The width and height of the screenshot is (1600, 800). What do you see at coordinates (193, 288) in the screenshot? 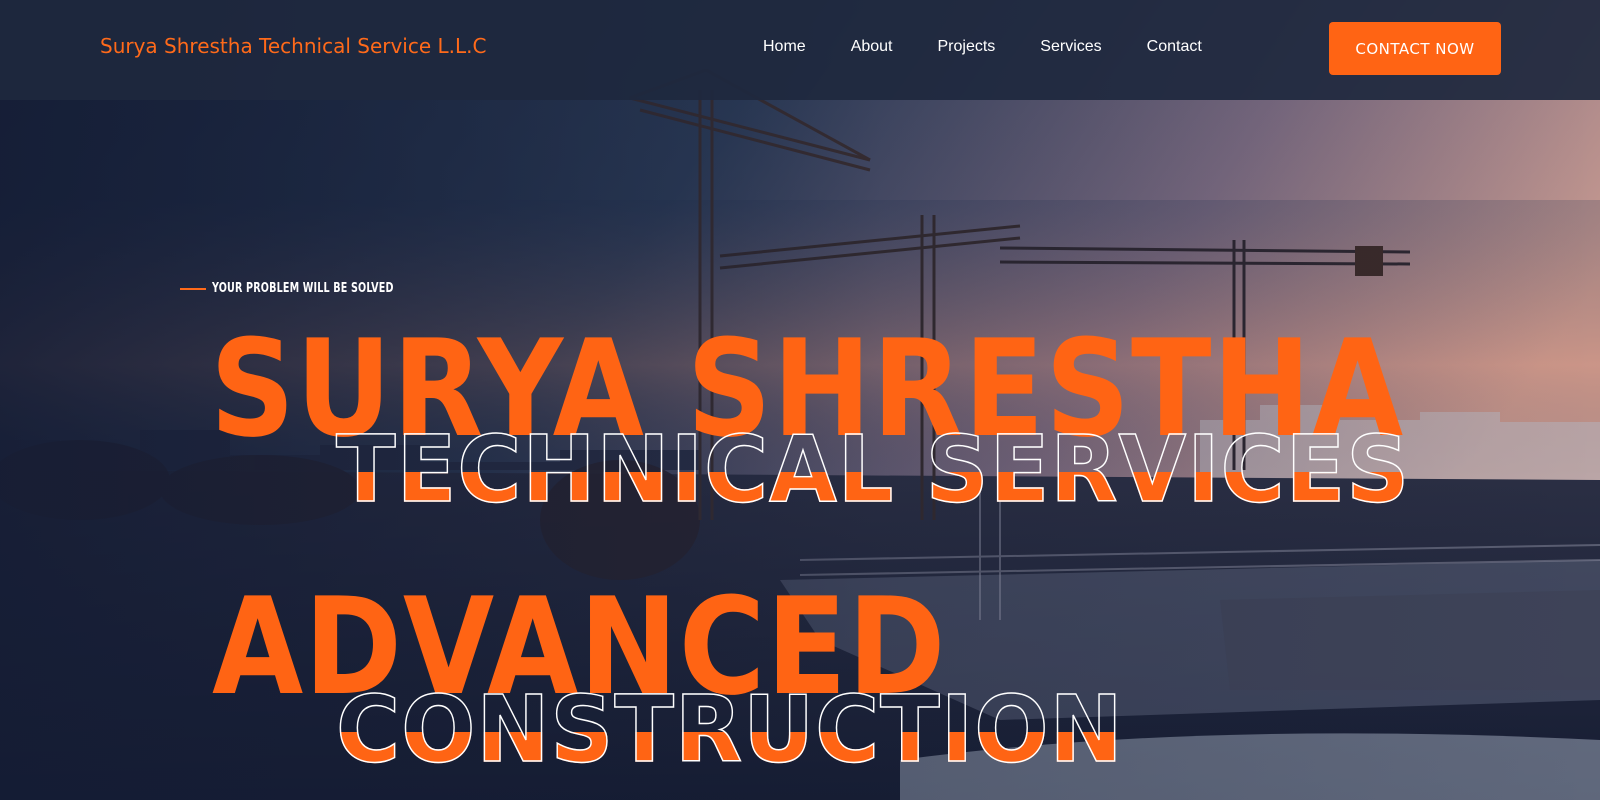
I see `tagline-rule` at bounding box center [193, 288].